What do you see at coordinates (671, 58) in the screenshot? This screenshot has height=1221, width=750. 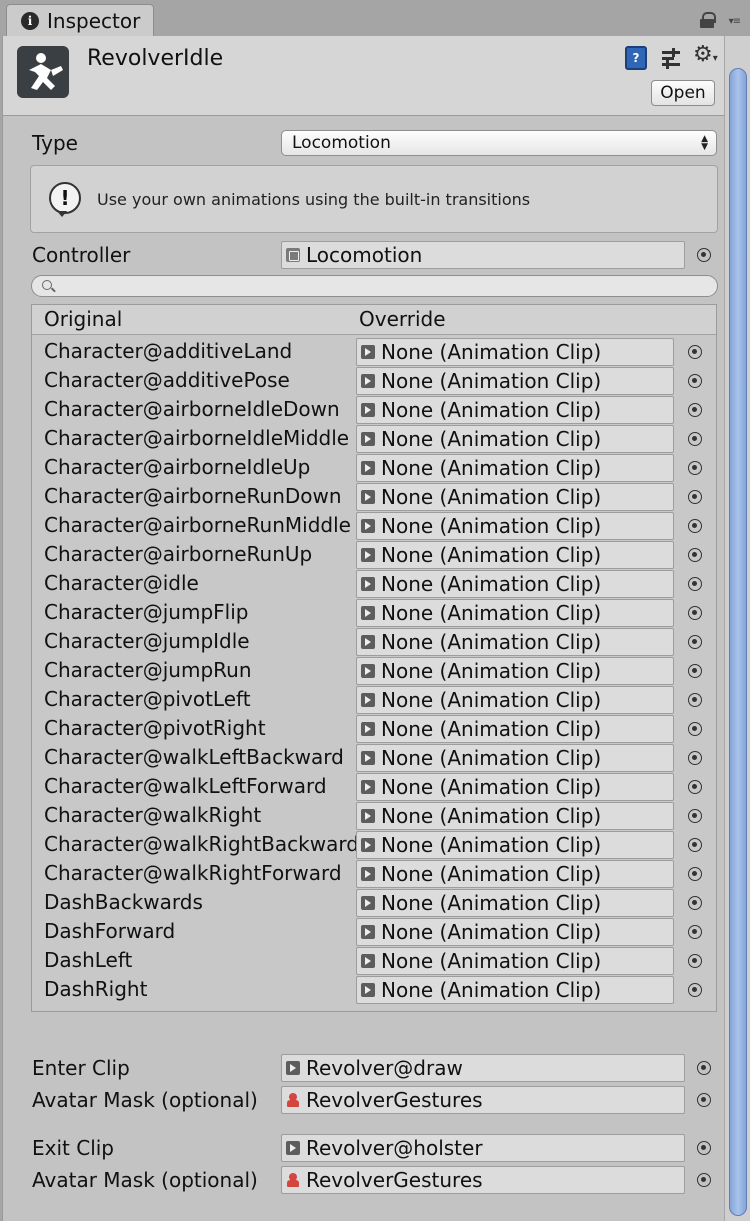 I see `presets-icon` at bounding box center [671, 58].